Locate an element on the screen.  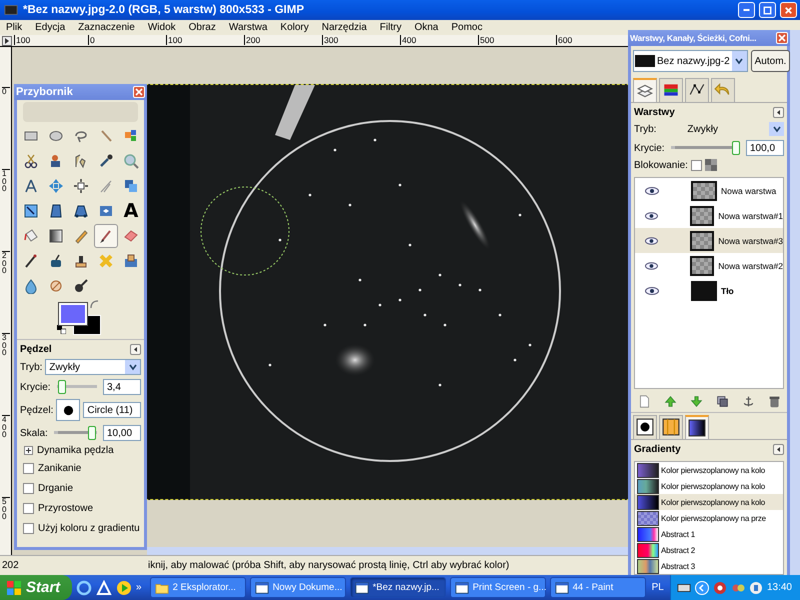
minimize-icon is located at coordinates (746, 10).